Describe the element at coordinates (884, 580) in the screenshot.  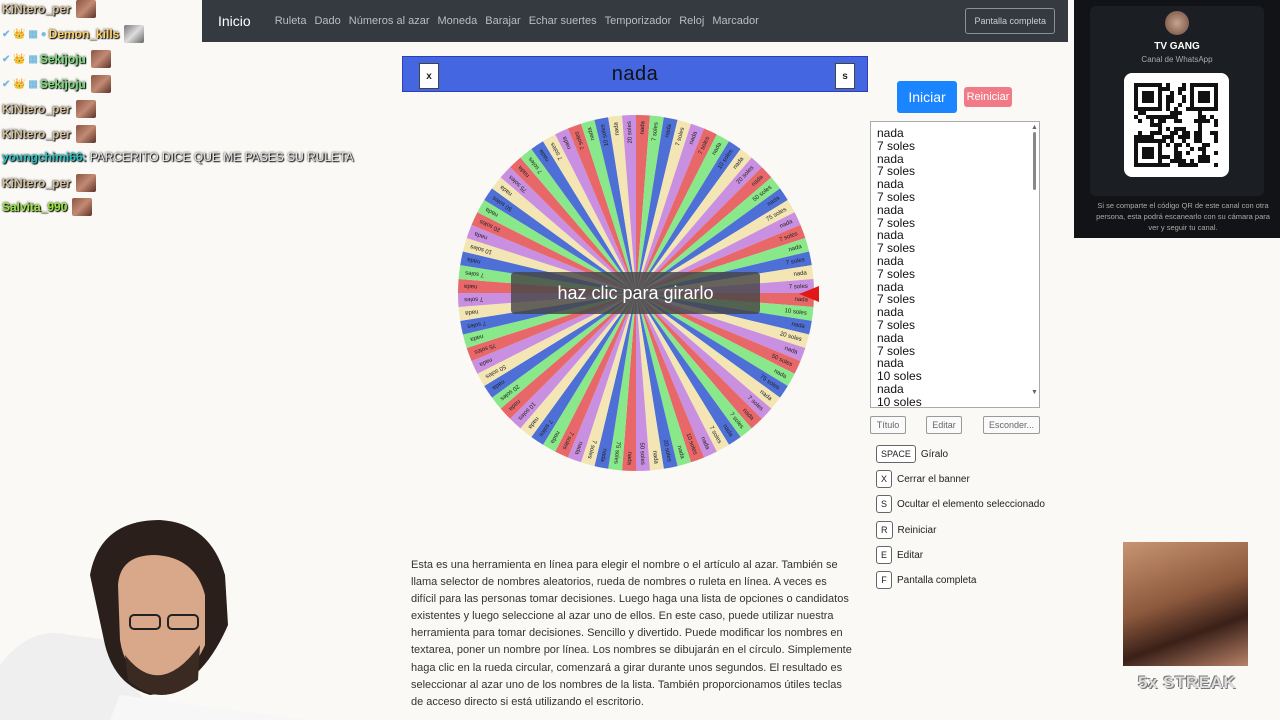
I see `shortcut-key: F` at that location.